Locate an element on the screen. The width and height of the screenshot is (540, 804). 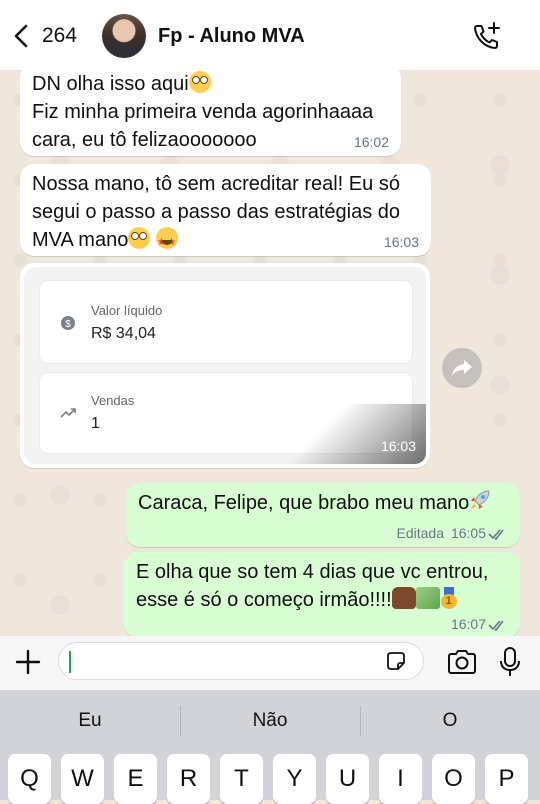
avatar is located at coordinates (124, 36).